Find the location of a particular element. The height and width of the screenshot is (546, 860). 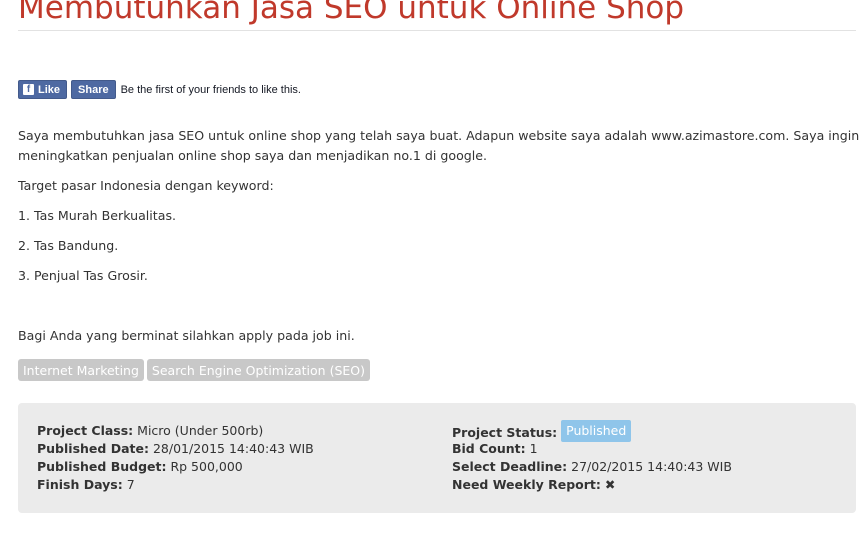

status-badge: Published is located at coordinates (596, 431).